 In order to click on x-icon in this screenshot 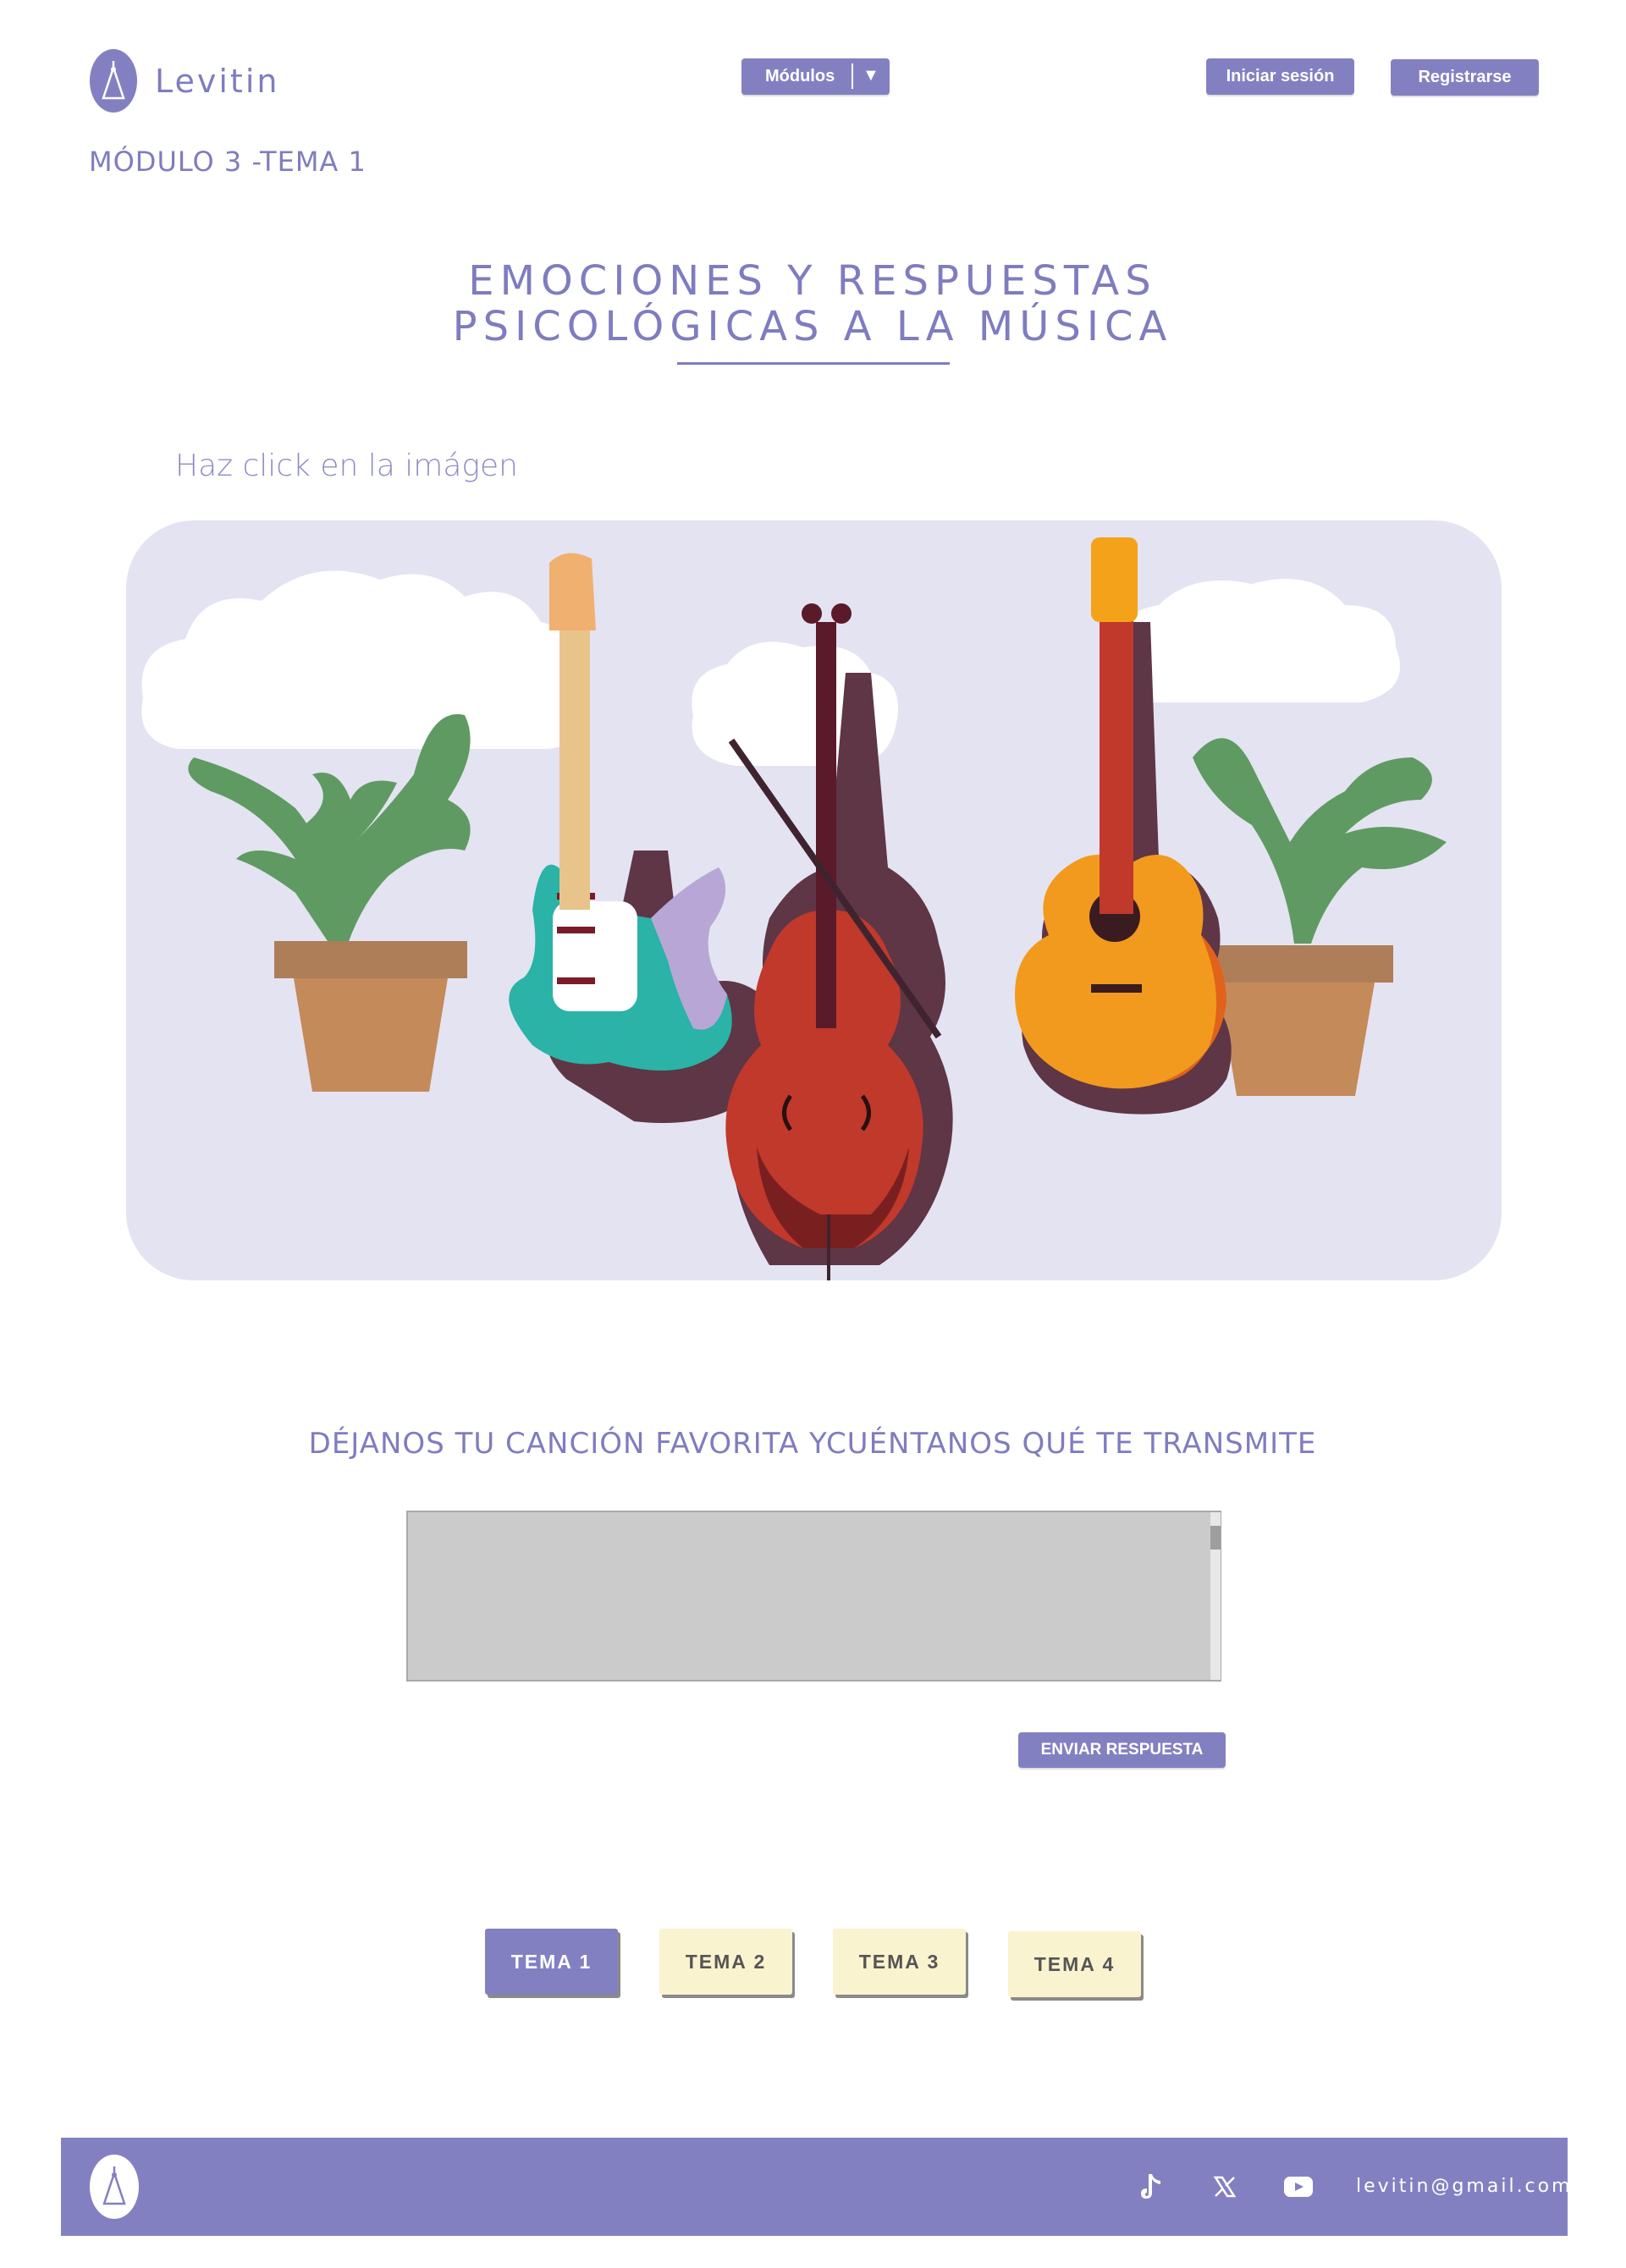, I will do `click(1225, 2187)`.